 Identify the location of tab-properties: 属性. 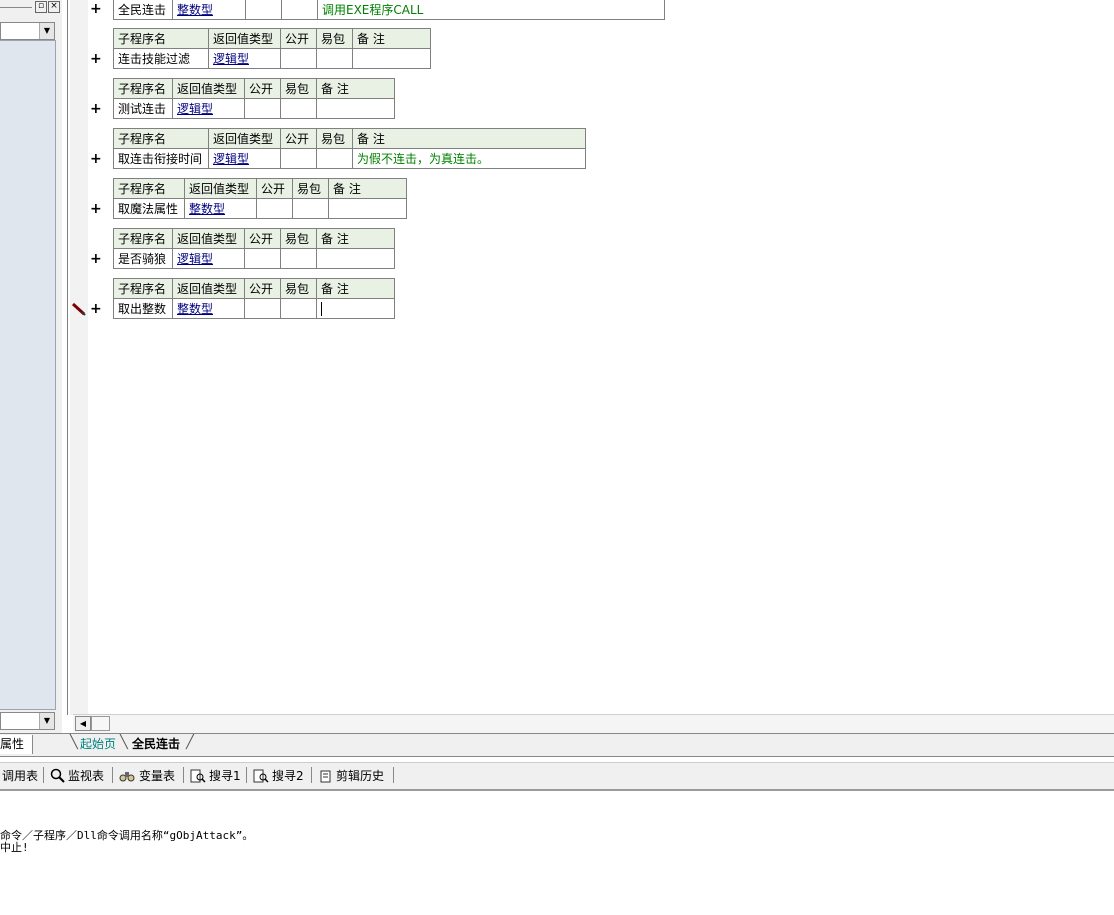
(16, 744).